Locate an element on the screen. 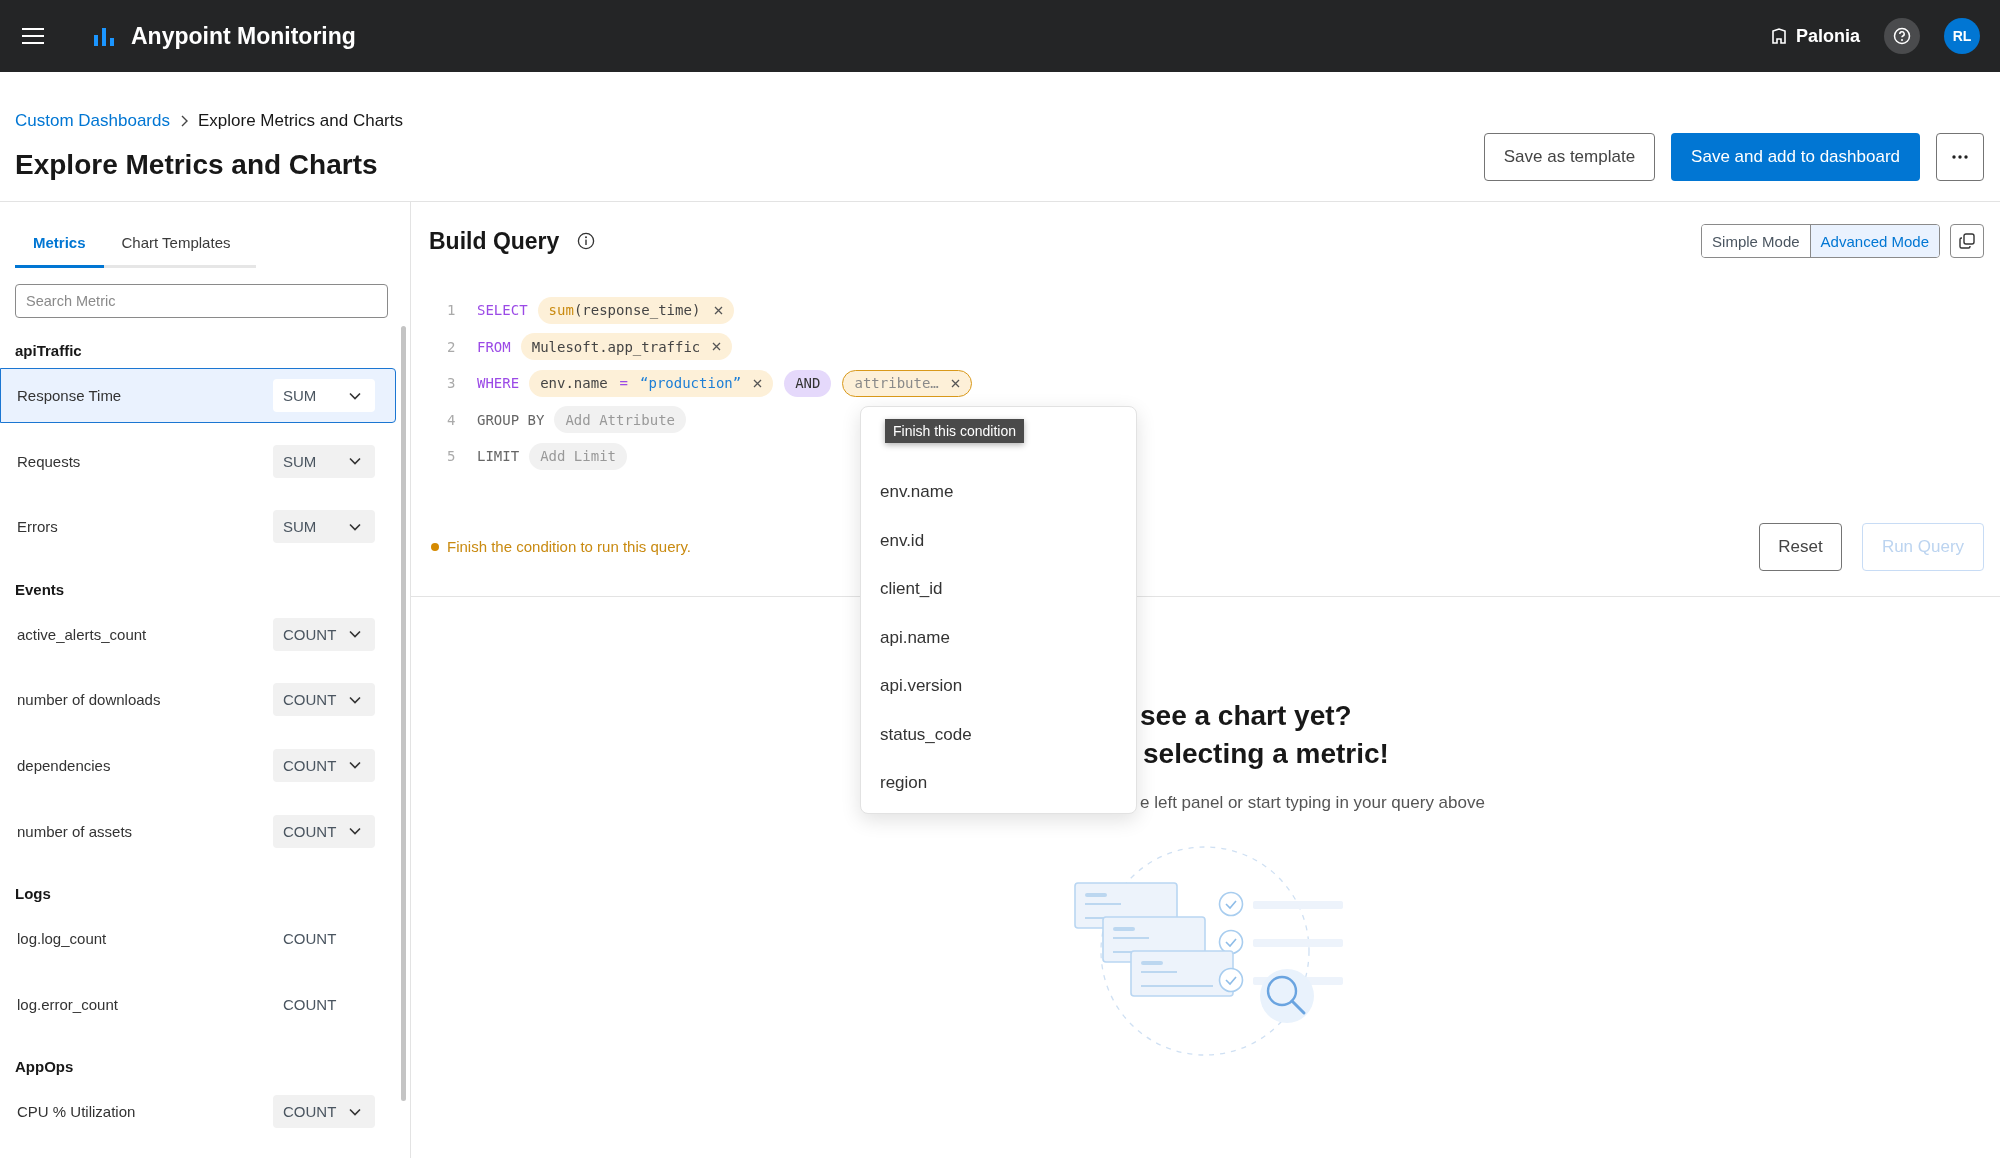  metric-name: active_alerts_count is located at coordinates (82, 634).